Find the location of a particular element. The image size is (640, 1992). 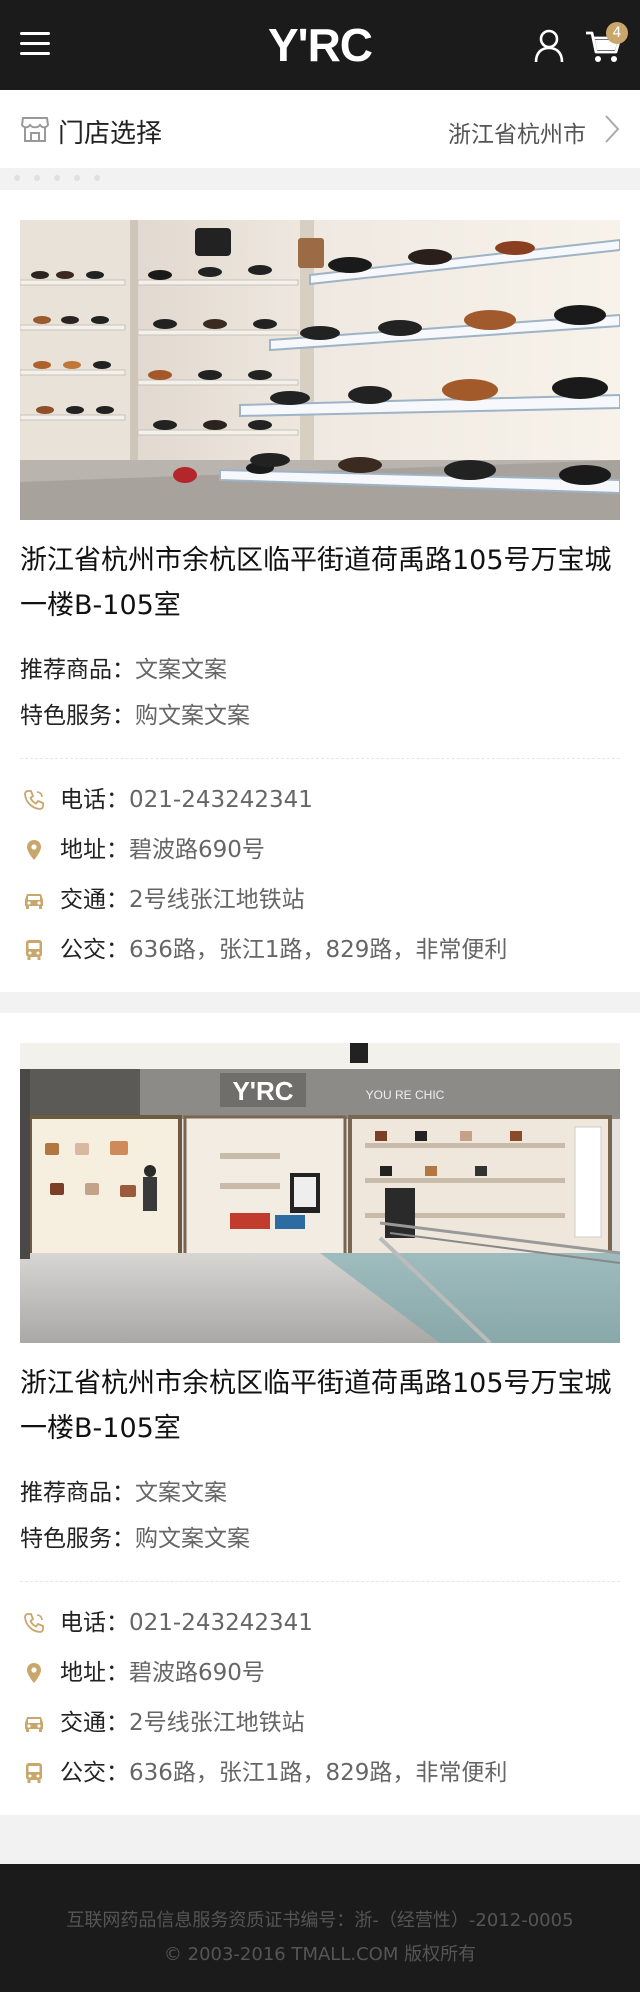

store-icon is located at coordinates (35, 129).